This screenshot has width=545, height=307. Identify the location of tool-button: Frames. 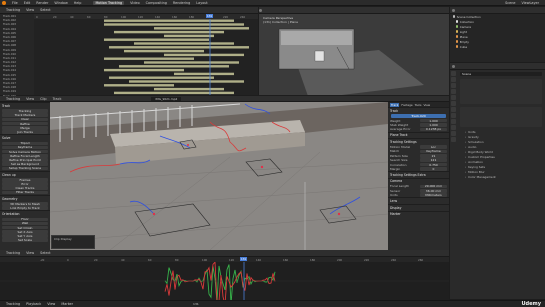
(25, 180).